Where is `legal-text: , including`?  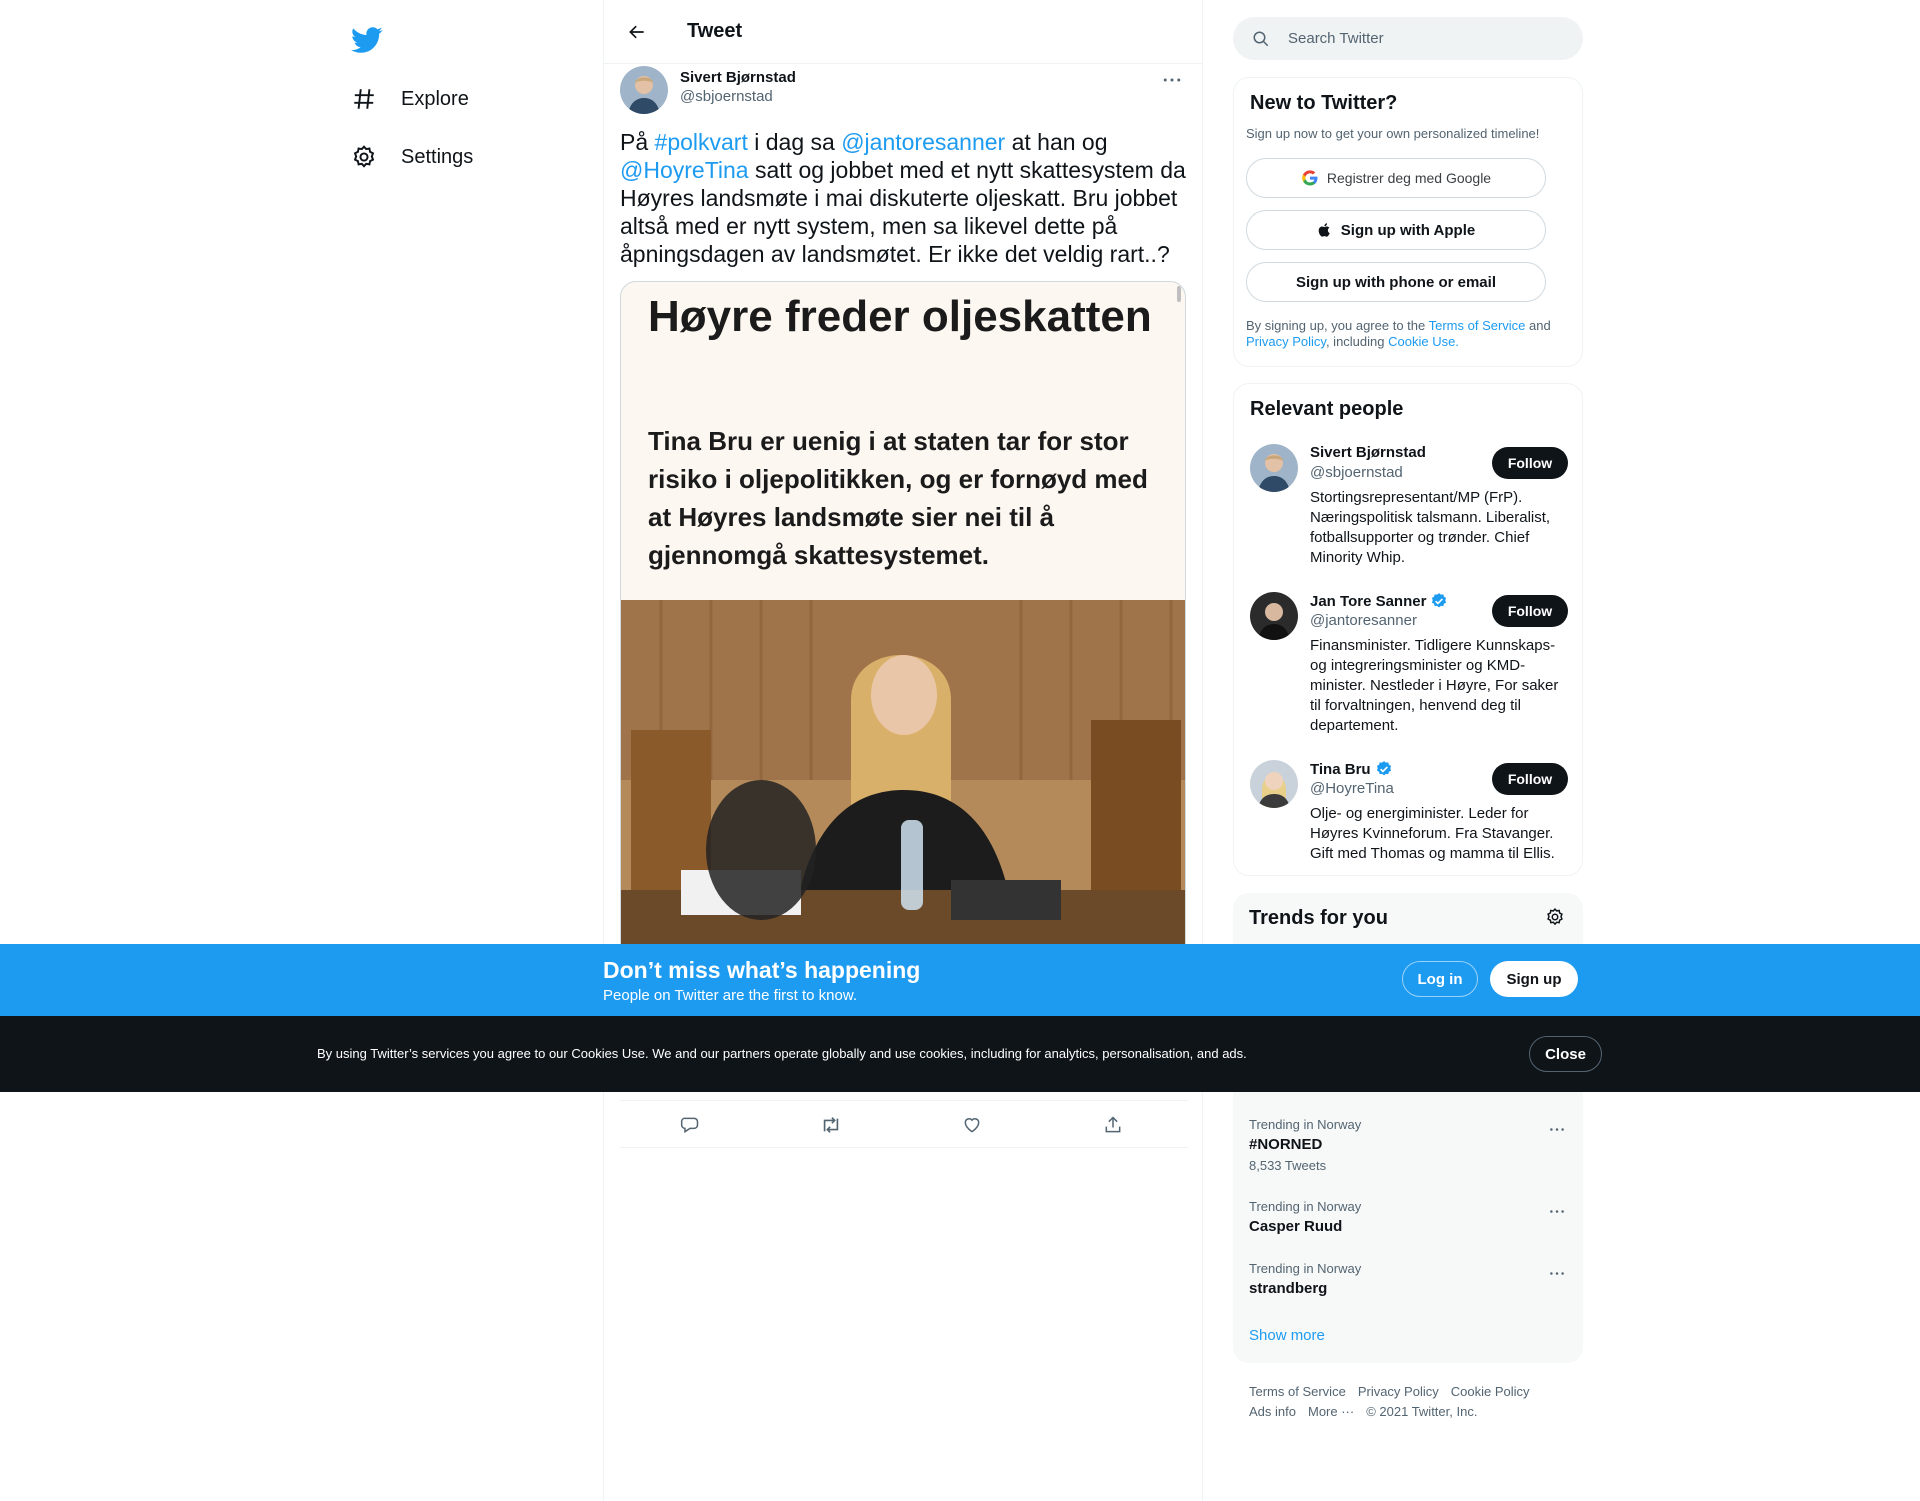
legal-text: , including is located at coordinates (1357, 341).